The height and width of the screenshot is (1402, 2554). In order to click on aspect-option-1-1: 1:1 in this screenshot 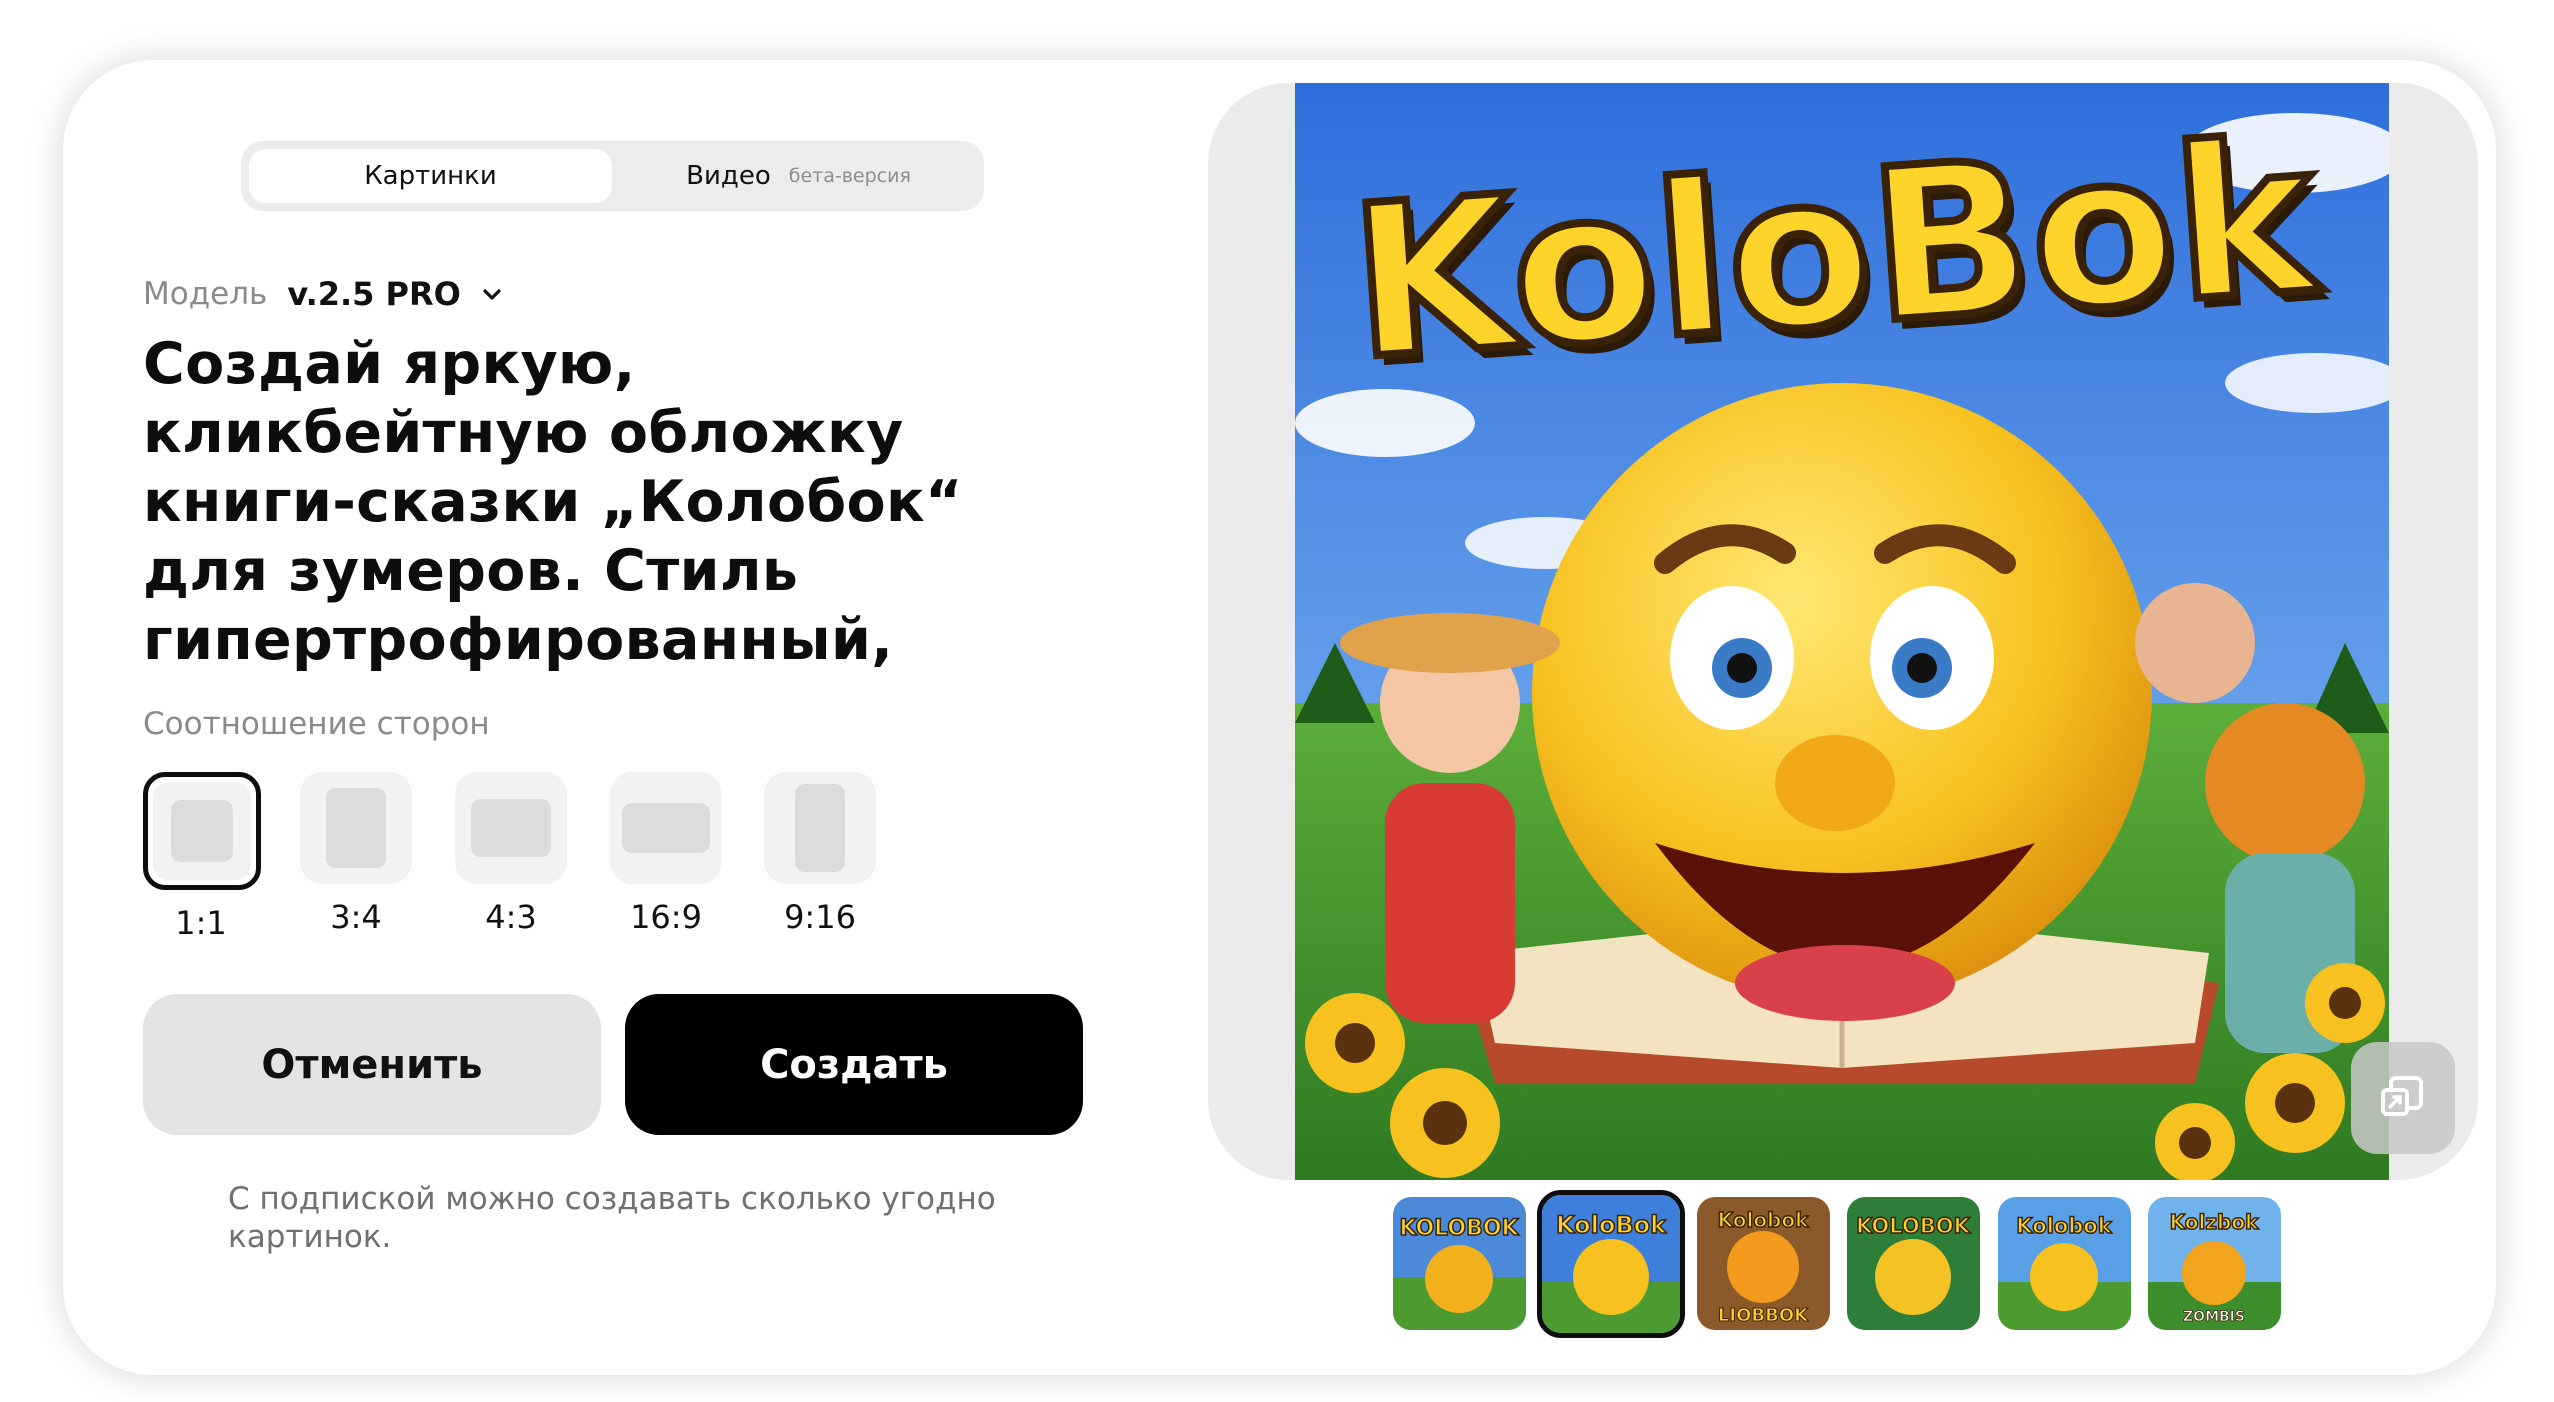, I will do `click(202, 857)`.